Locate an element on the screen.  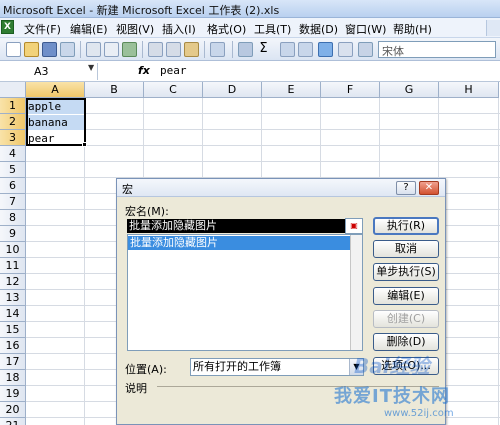
column-header-b: B is located at coordinates (114, 90).